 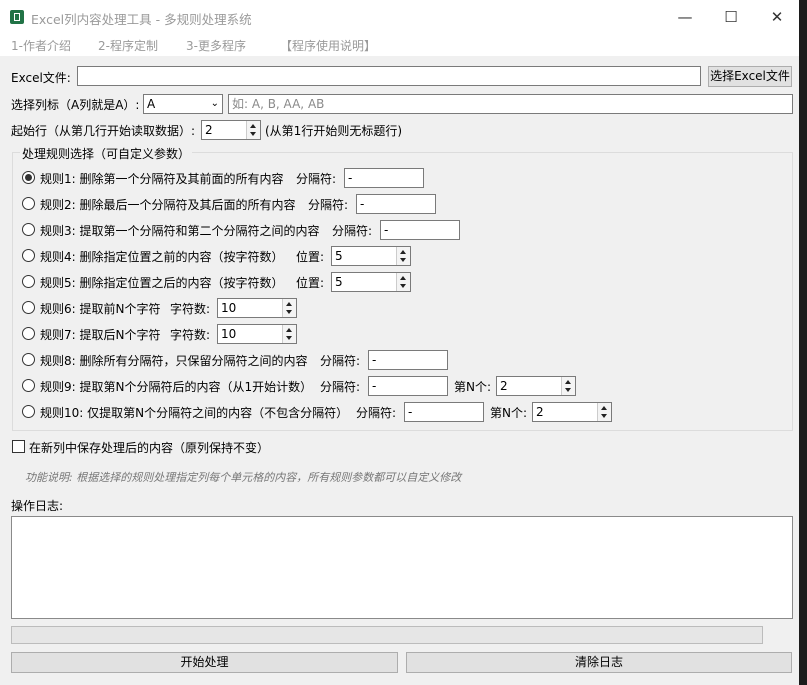 I want to click on rule-4-position-spinbox: 5, so click(x=371, y=256).